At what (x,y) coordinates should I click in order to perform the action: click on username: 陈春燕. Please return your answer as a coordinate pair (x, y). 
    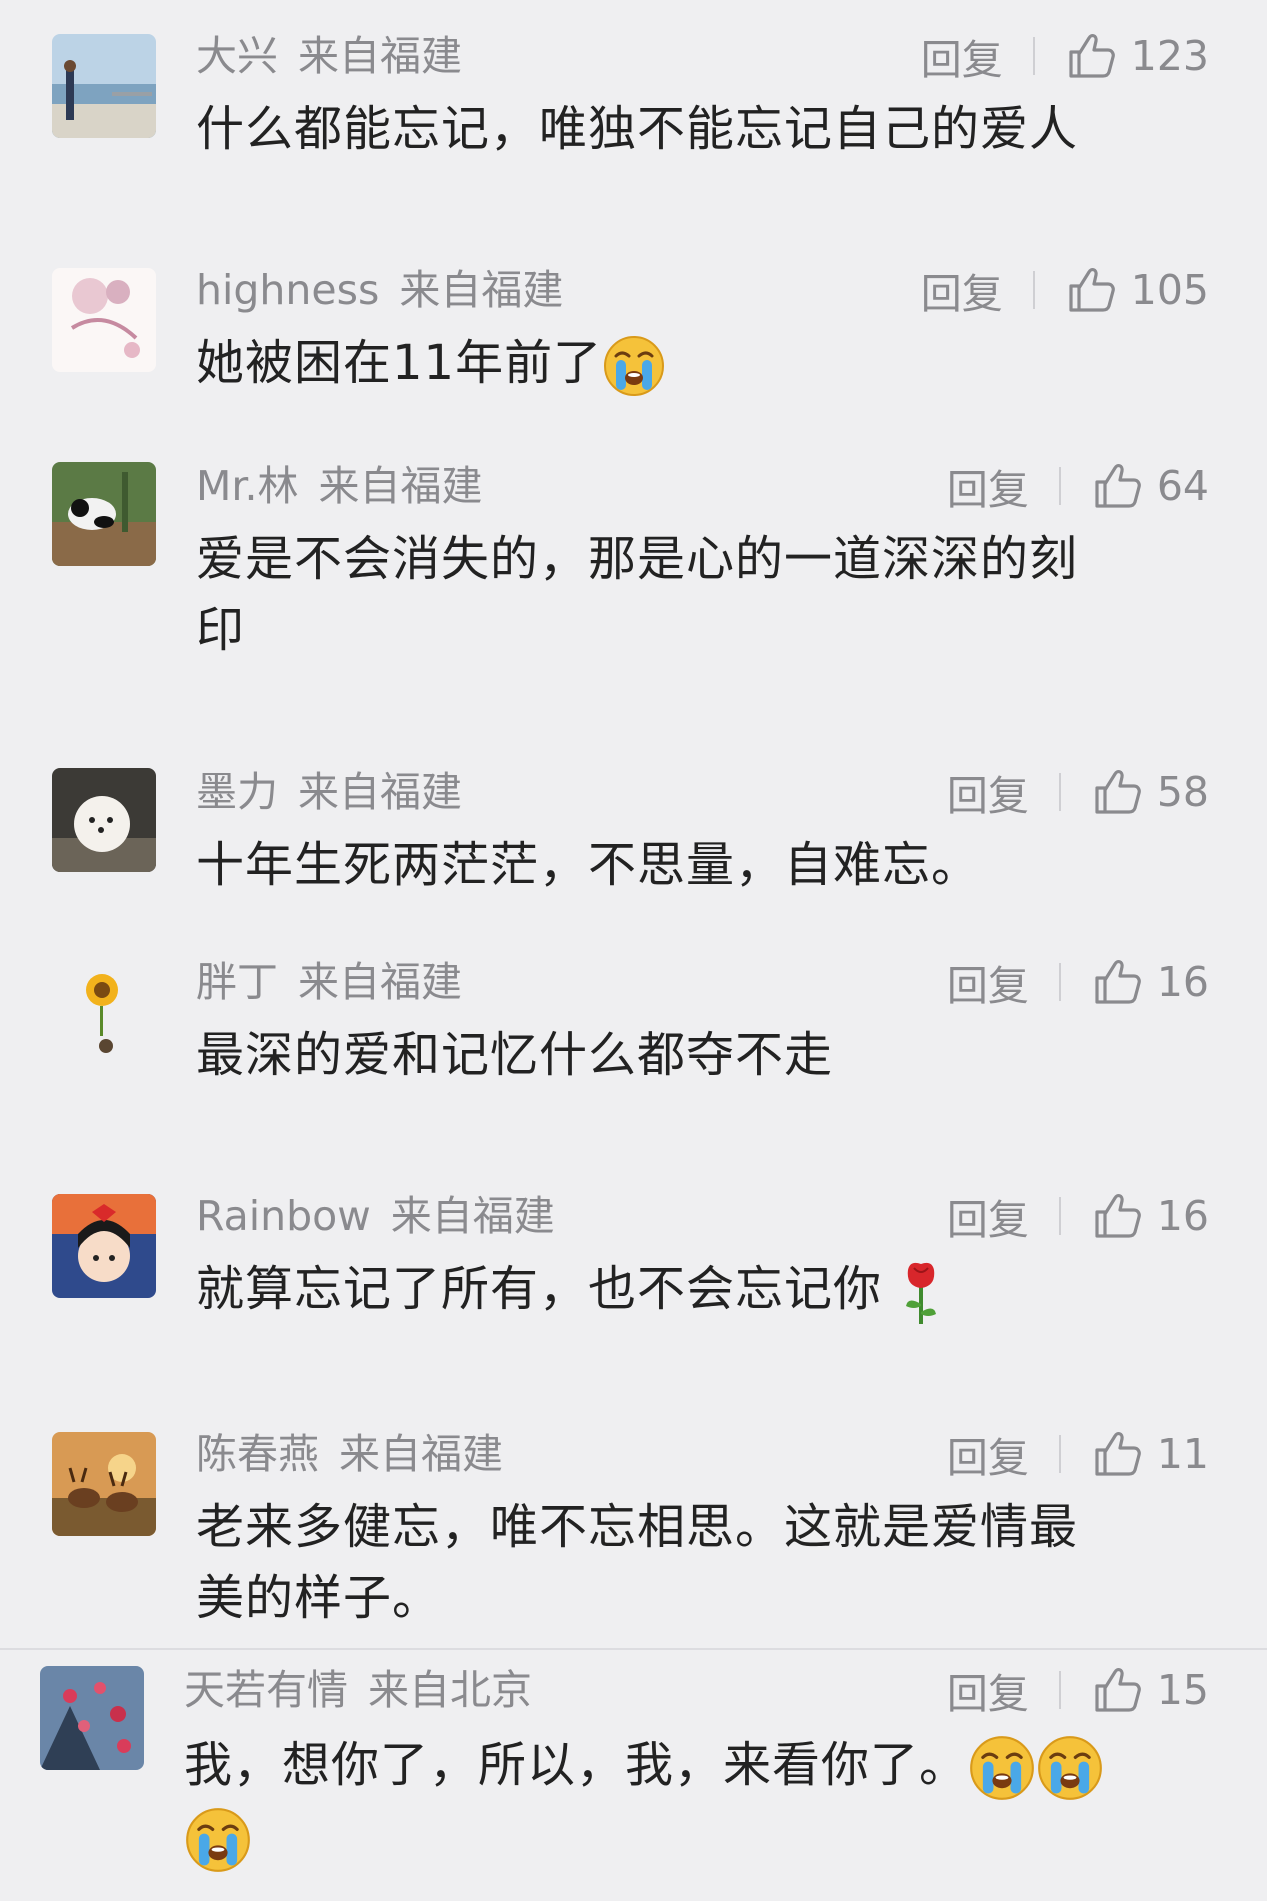
    Looking at the image, I should click on (257, 1454).